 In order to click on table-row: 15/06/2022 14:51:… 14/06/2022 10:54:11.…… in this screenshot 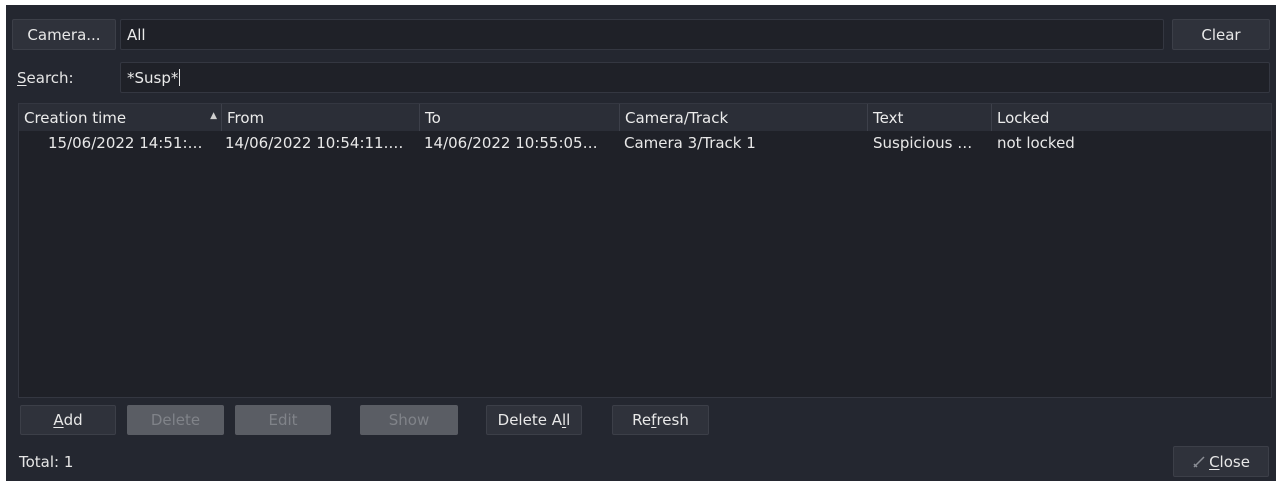, I will do `click(645, 143)`.